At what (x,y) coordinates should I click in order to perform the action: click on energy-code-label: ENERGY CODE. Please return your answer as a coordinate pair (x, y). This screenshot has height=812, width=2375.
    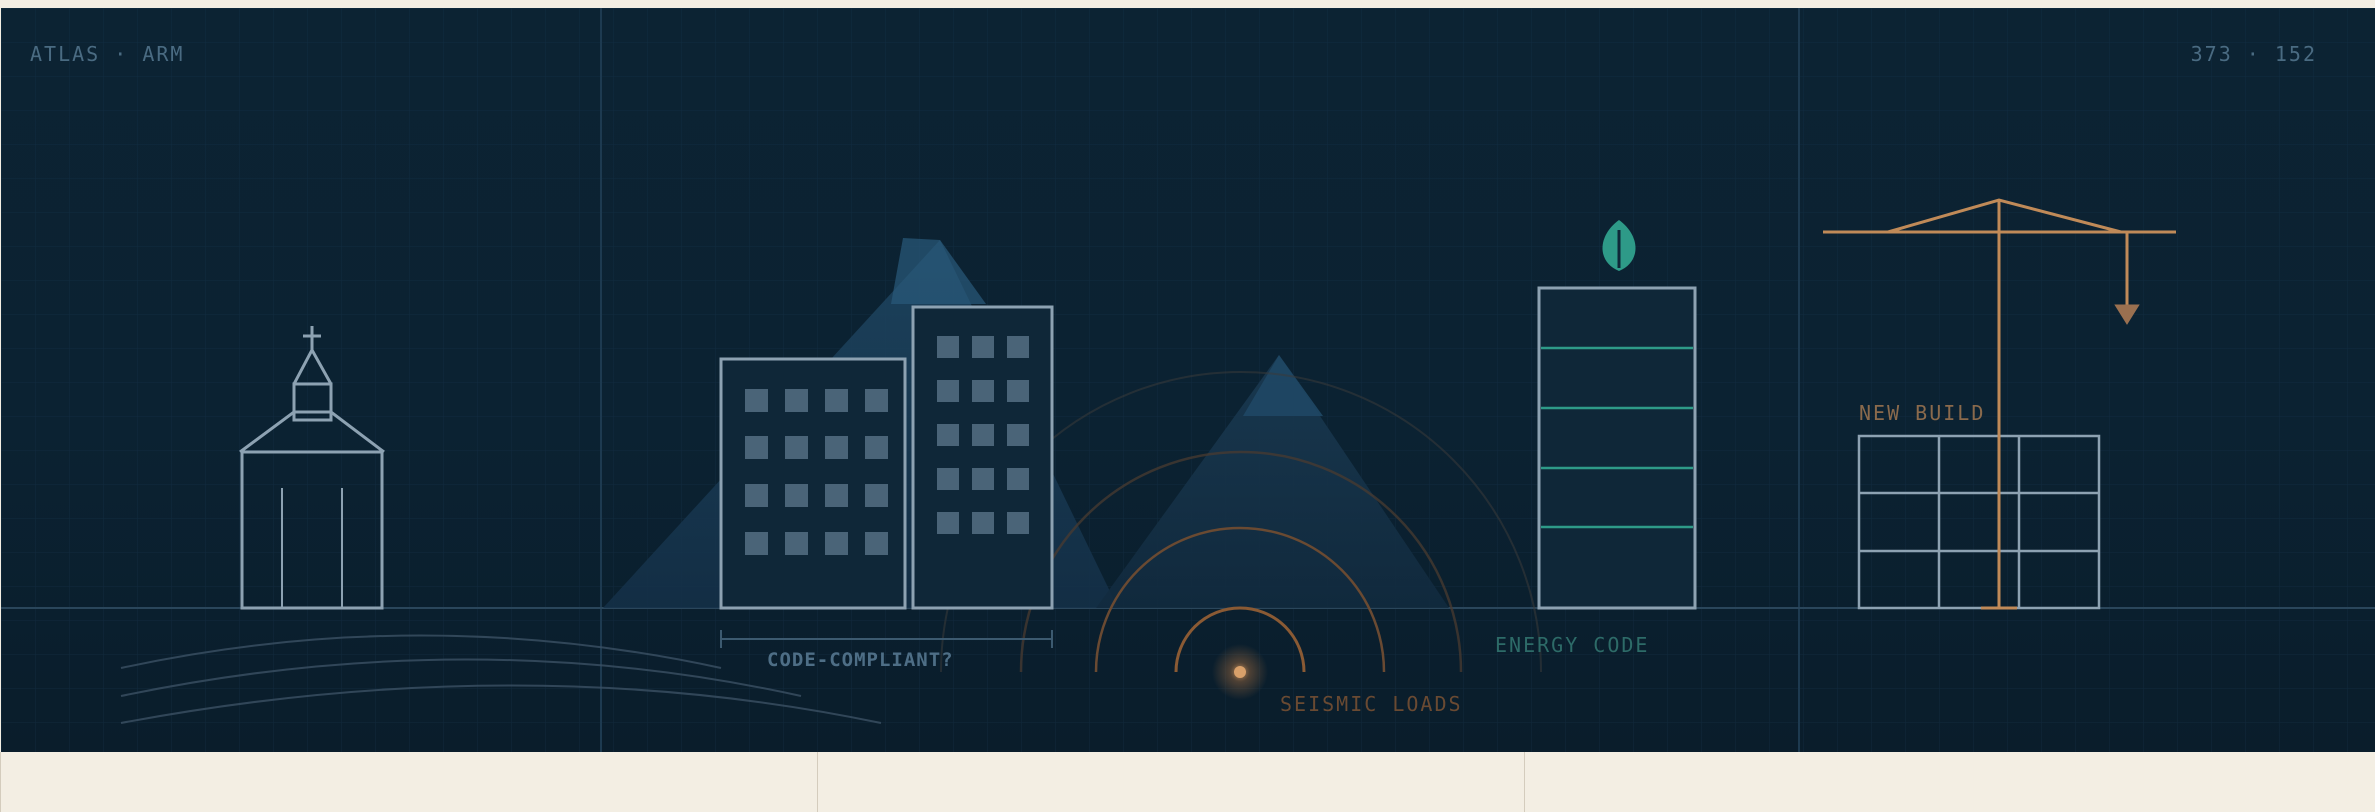
    Looking at the image, I should click on (1572, 645).